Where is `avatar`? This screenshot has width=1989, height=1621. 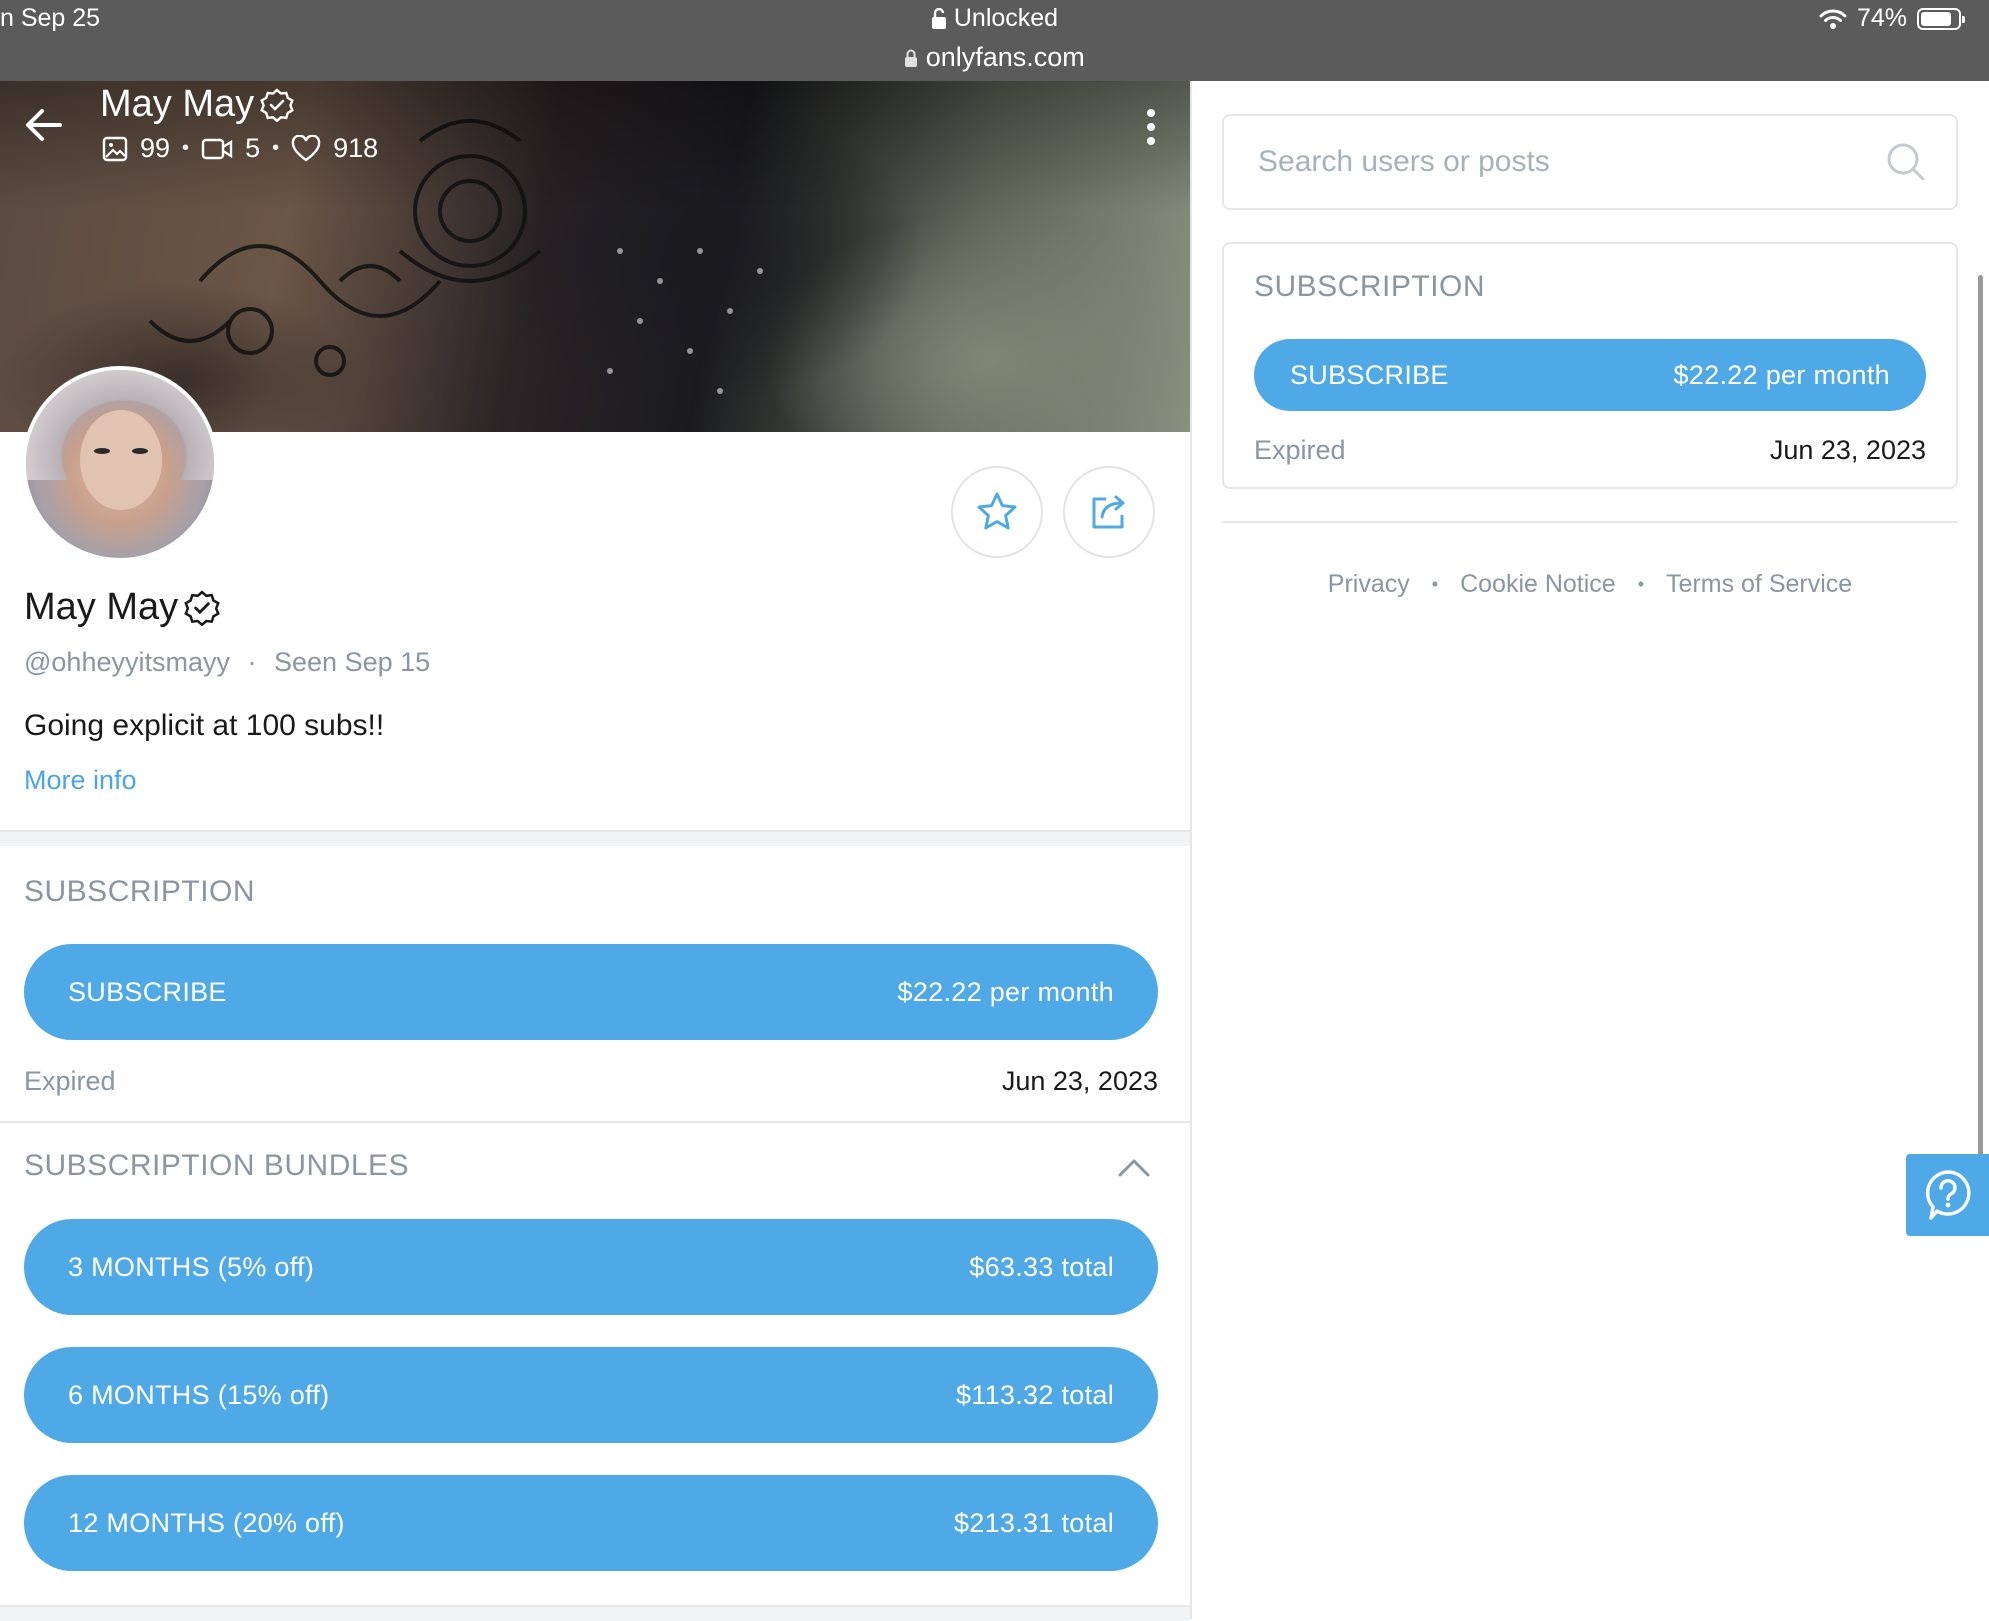 avatar is located at coordinates (120, 464).